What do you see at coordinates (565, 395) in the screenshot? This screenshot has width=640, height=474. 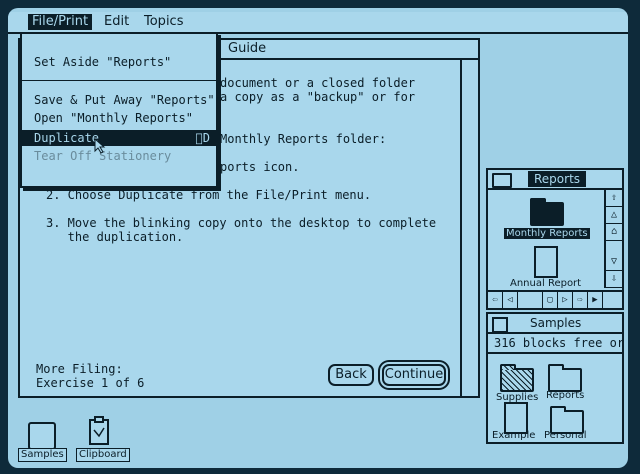 I see `reports-folder-label: Reports` at bounding box center [565, 395].